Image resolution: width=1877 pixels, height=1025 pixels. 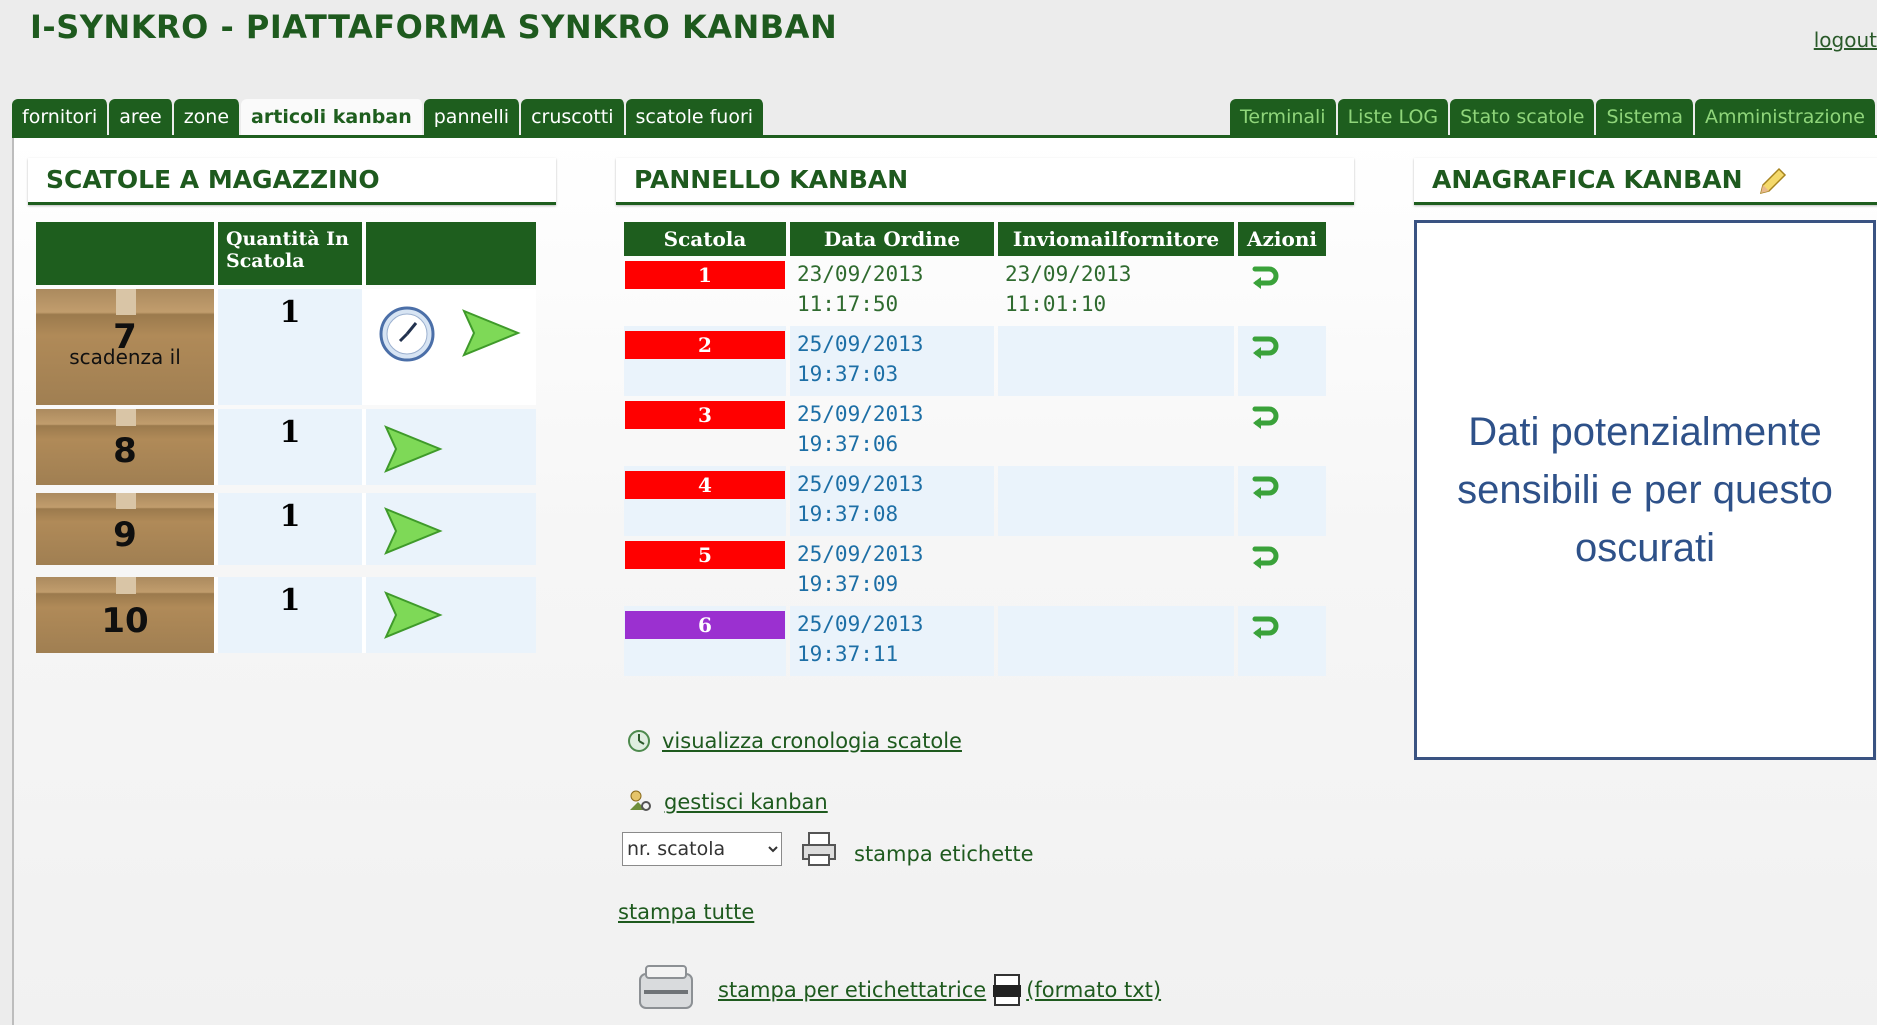 I want to click on magazzino-heading: SCATOLE A MAGAZZINO, so click(x=292, y=181).